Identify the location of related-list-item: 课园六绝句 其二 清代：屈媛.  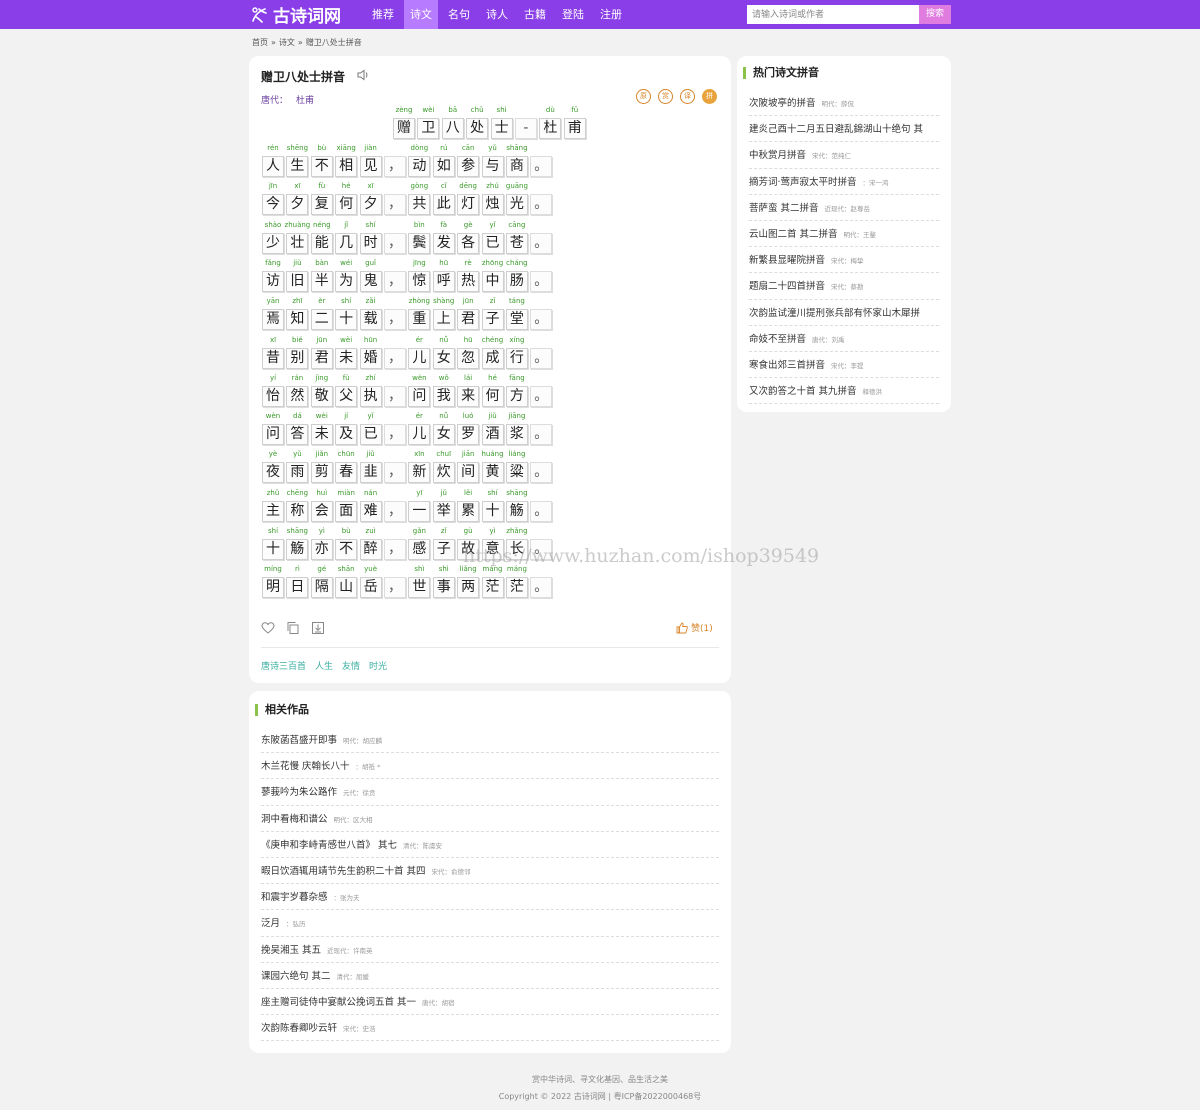
(490, 976).